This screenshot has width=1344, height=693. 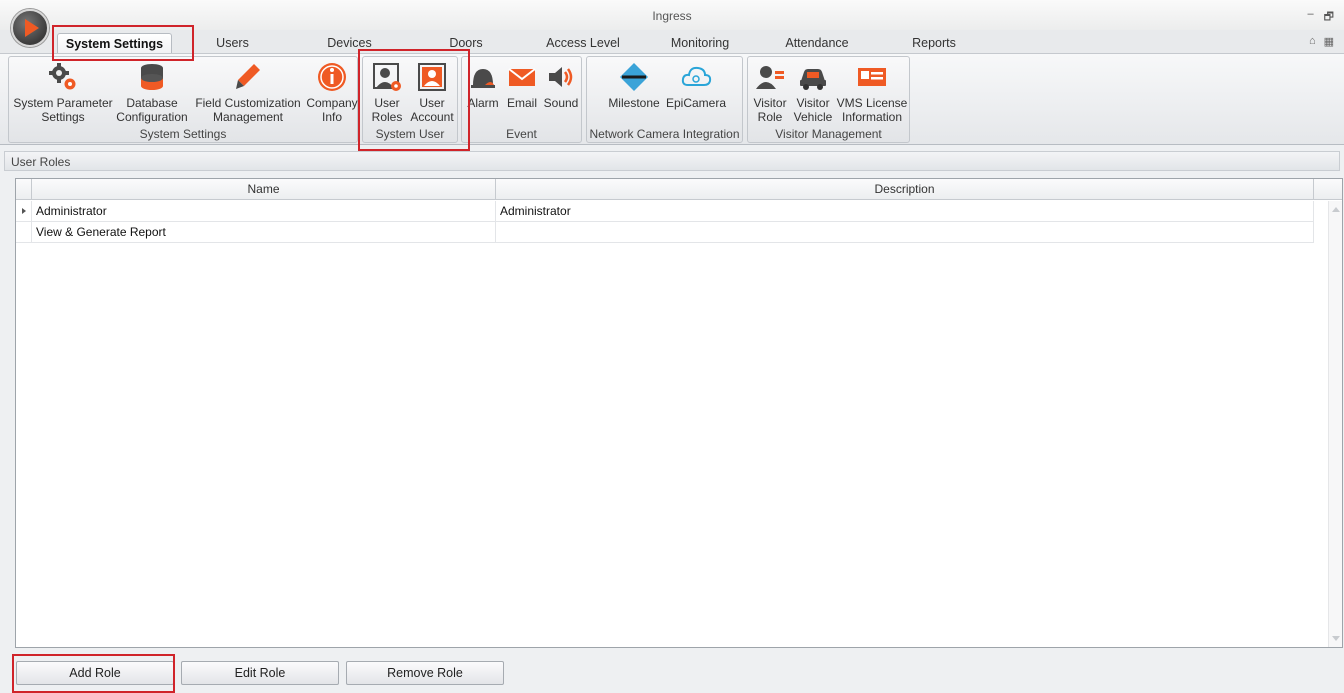 I want to click on table-row: View & Generate Report, so click(x=665, y=232).